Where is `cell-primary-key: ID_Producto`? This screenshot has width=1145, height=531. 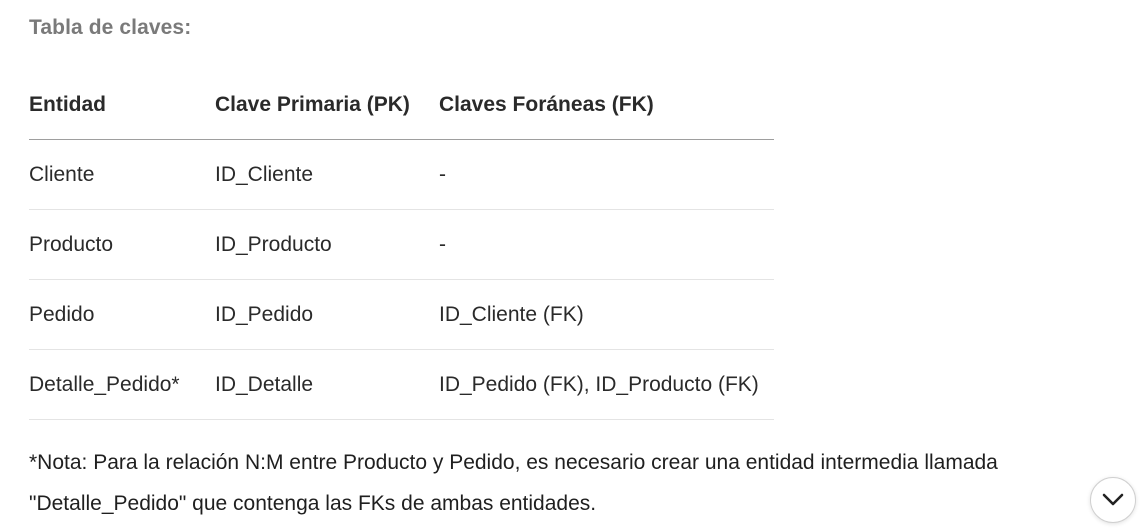 cell-primary-key: ID_Producto is located at coordinates (327, 244).